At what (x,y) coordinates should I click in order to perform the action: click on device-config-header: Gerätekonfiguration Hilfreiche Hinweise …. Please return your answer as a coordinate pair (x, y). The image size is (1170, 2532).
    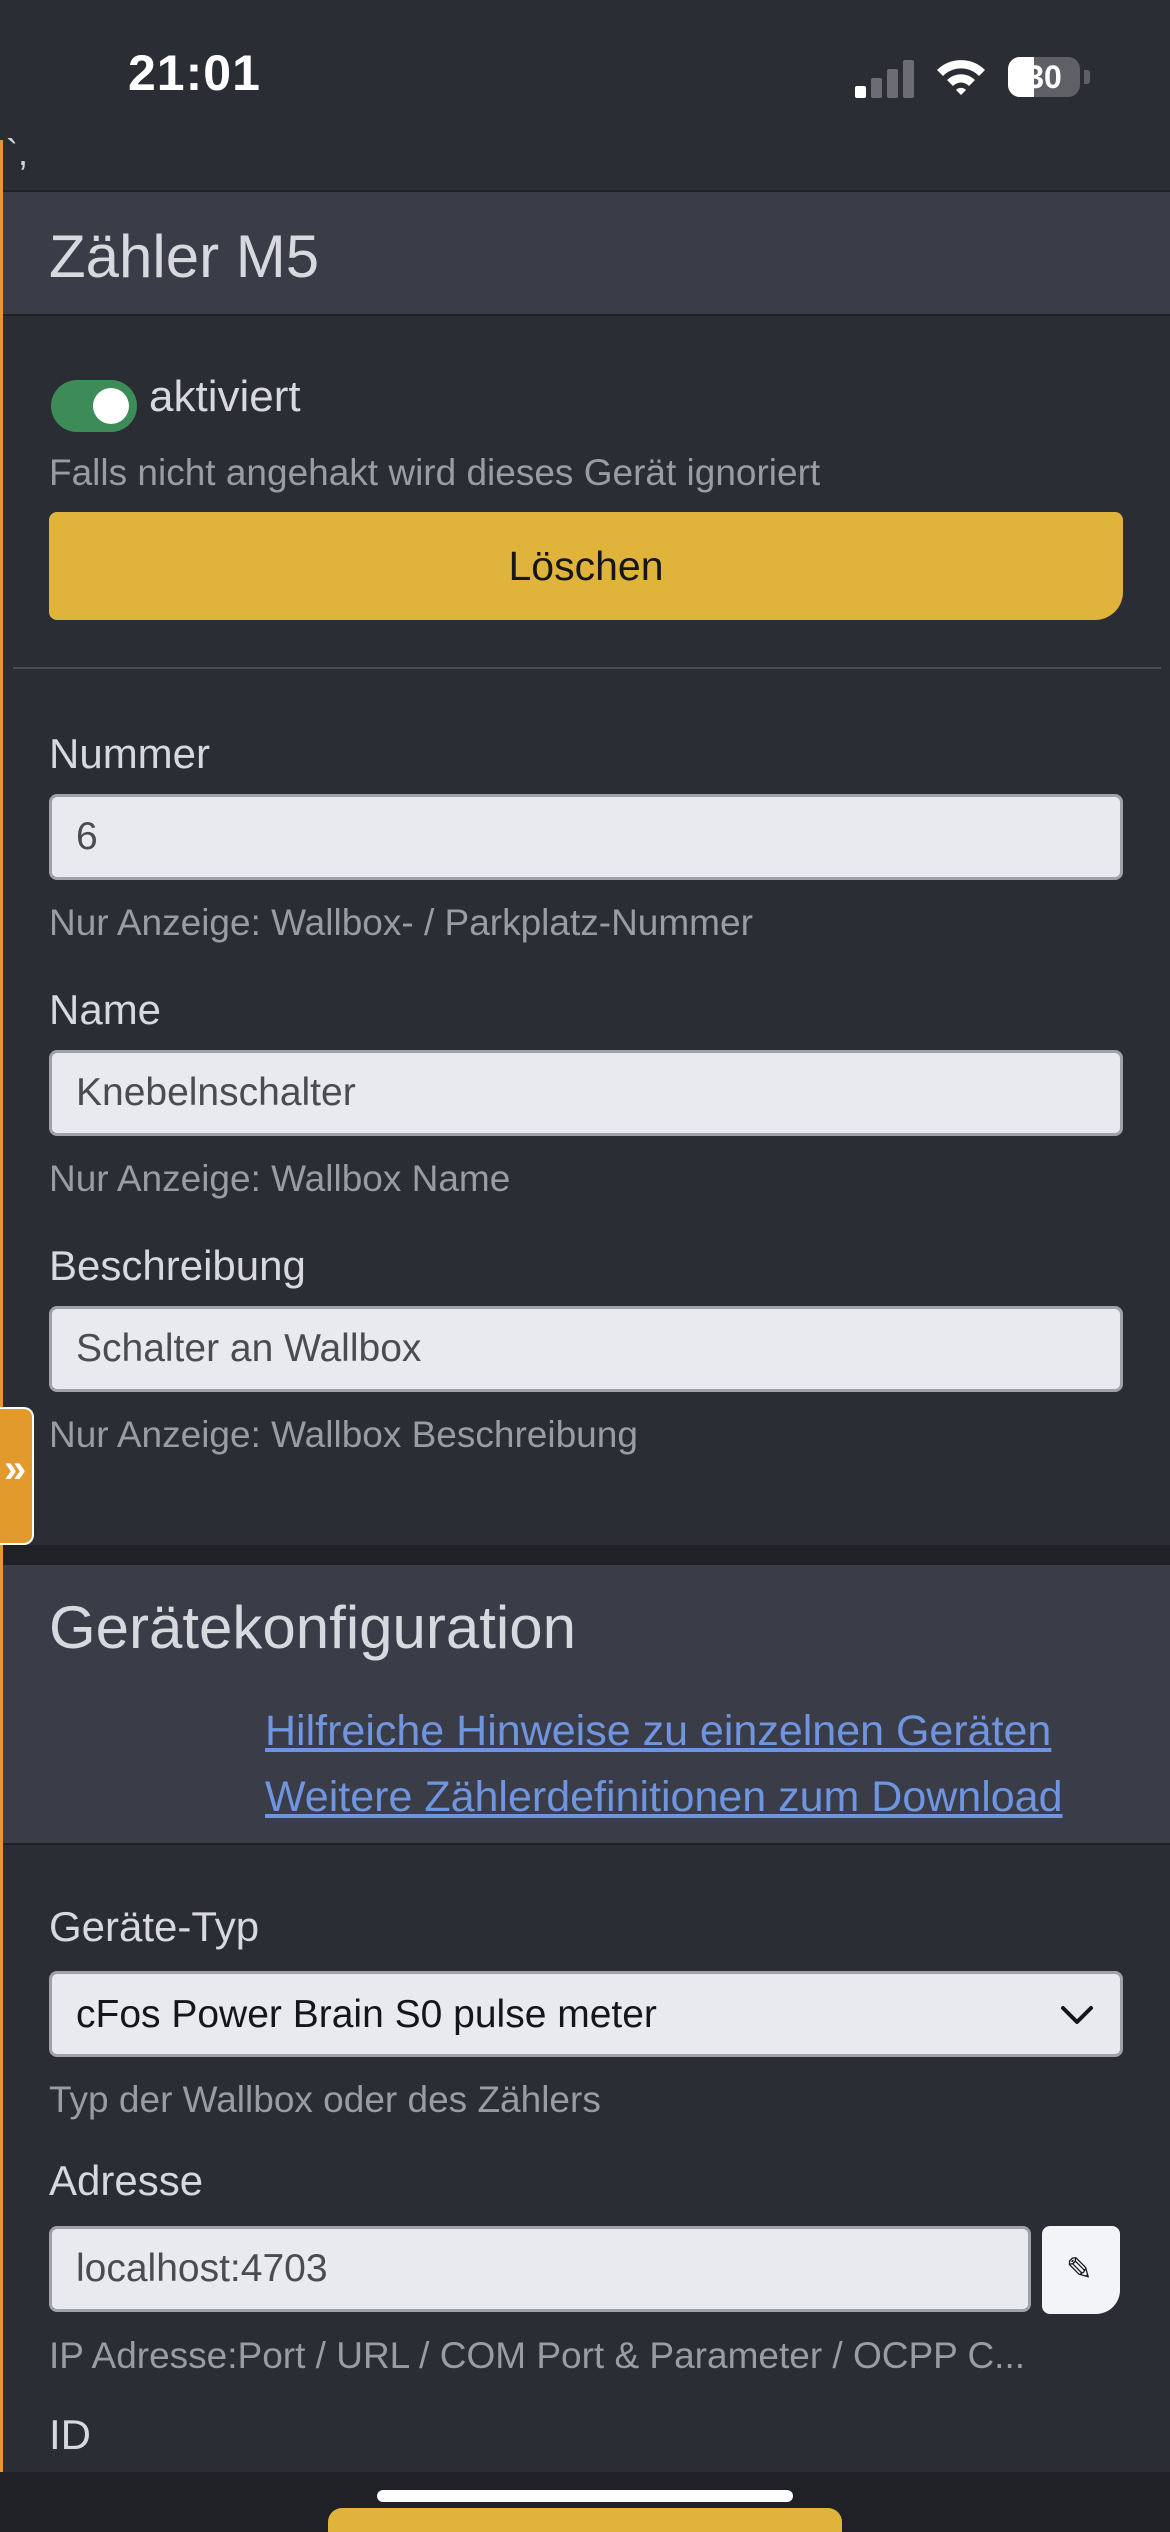
    Looking at the image, I should click on (586, 1705).